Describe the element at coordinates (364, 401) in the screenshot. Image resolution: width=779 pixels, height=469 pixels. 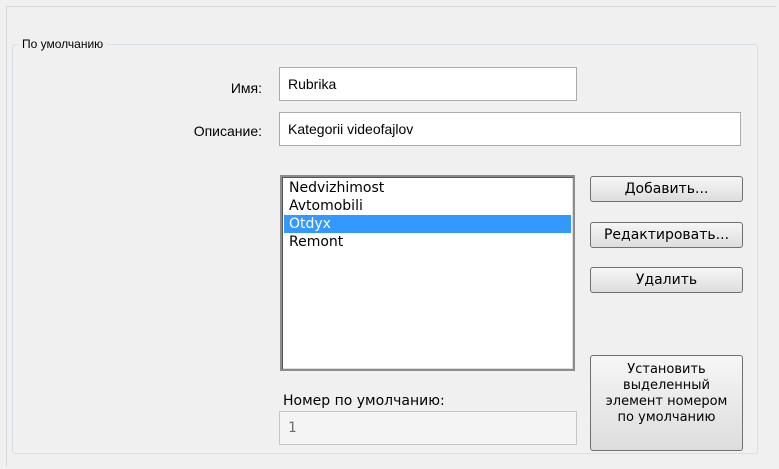
I see `default-number-label: Номер по умолчанию:` at that location.